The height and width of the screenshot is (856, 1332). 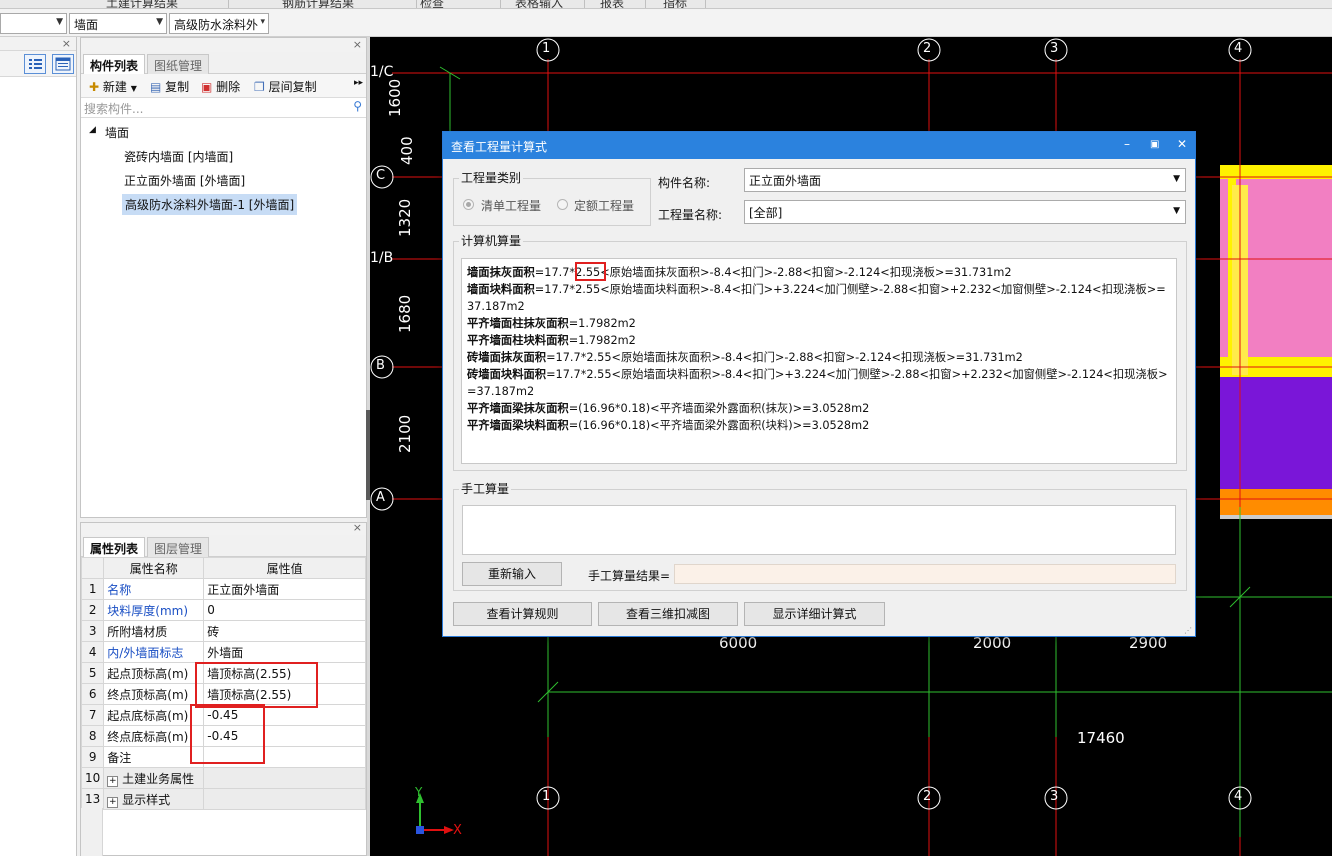 I want to click on highlight-box-height, so click(x=590, y=271).